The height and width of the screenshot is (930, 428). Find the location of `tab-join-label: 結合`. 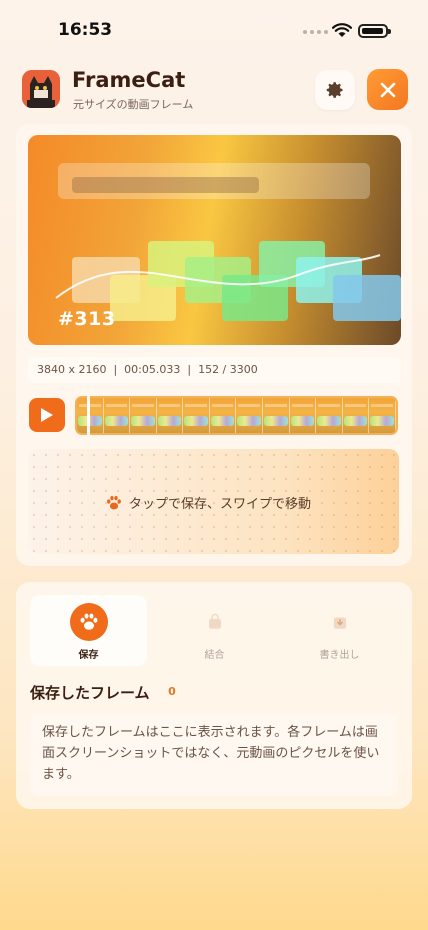

tab-join-label: 結合 is located at coordinates (214, 655).